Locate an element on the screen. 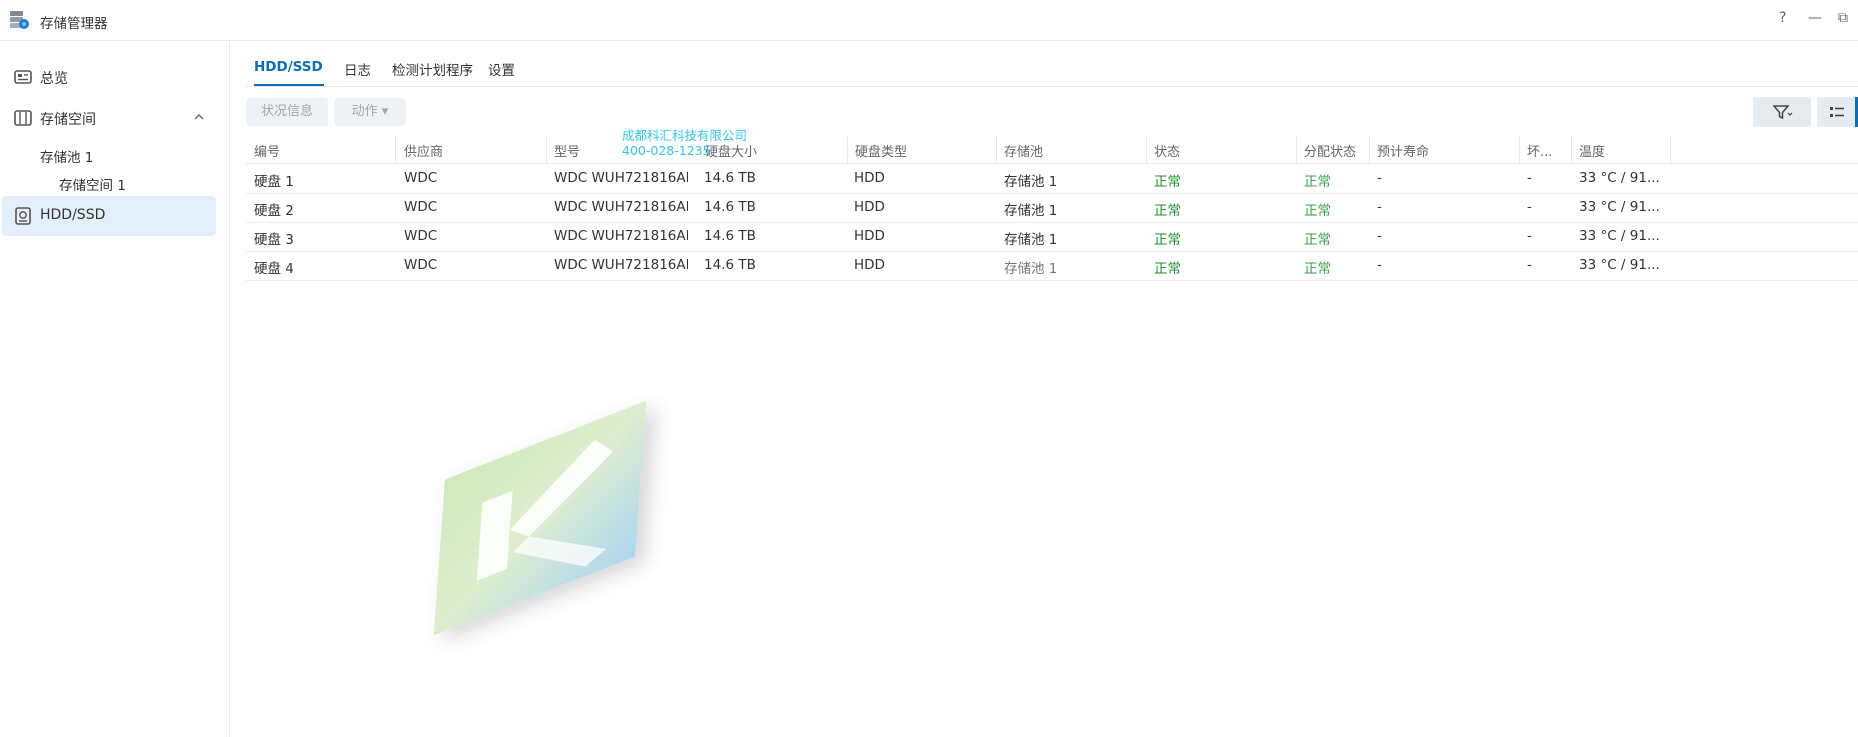 The height and width of the screenshot is (737, 1858). chevron-up-icon is located at coordinates (199, 117).